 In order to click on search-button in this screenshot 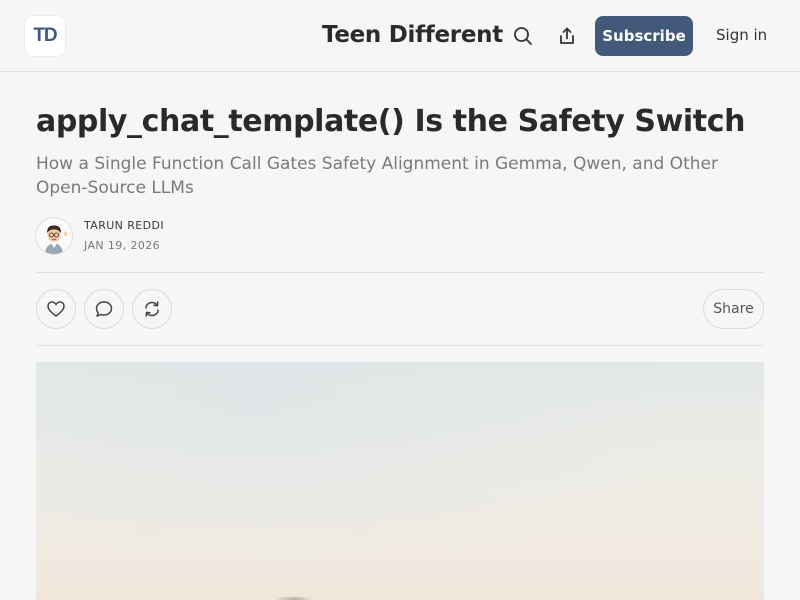, I will do `click(523, 36)`.